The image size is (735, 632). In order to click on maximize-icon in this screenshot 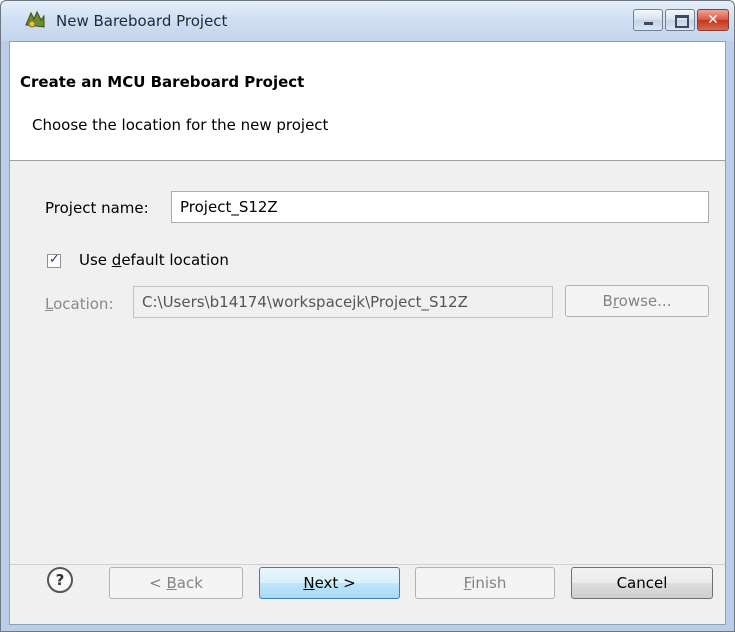, I will do `click(682, 21)`.